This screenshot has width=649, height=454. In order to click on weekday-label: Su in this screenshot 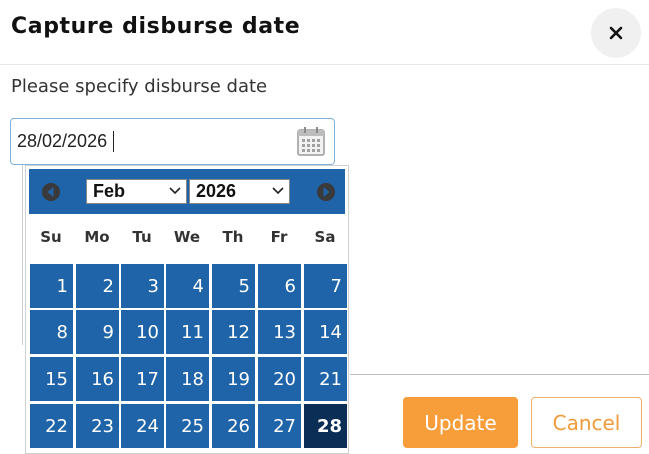, I will do `click(51, 237)`.